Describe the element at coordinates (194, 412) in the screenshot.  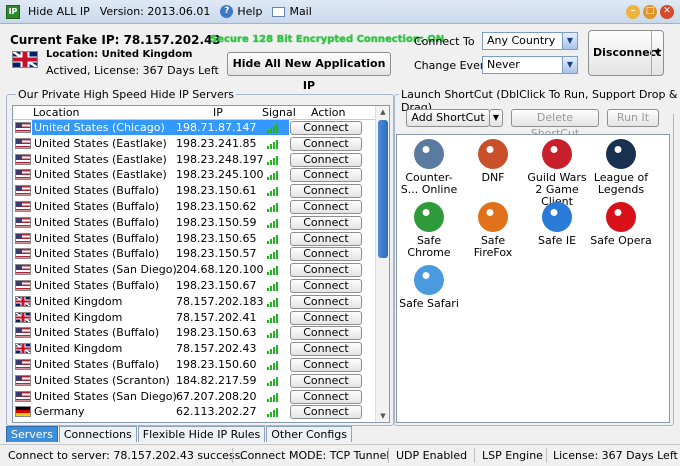
I see `table-row: Germany 62.113.202.27 Connect` at that location.